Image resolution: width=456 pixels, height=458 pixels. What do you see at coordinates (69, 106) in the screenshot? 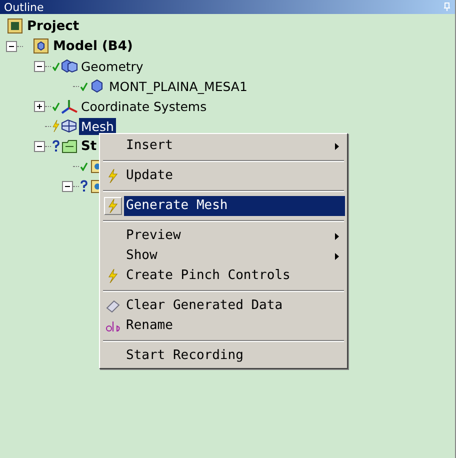
I see `axes-icon` at bounding box center [69, 106].